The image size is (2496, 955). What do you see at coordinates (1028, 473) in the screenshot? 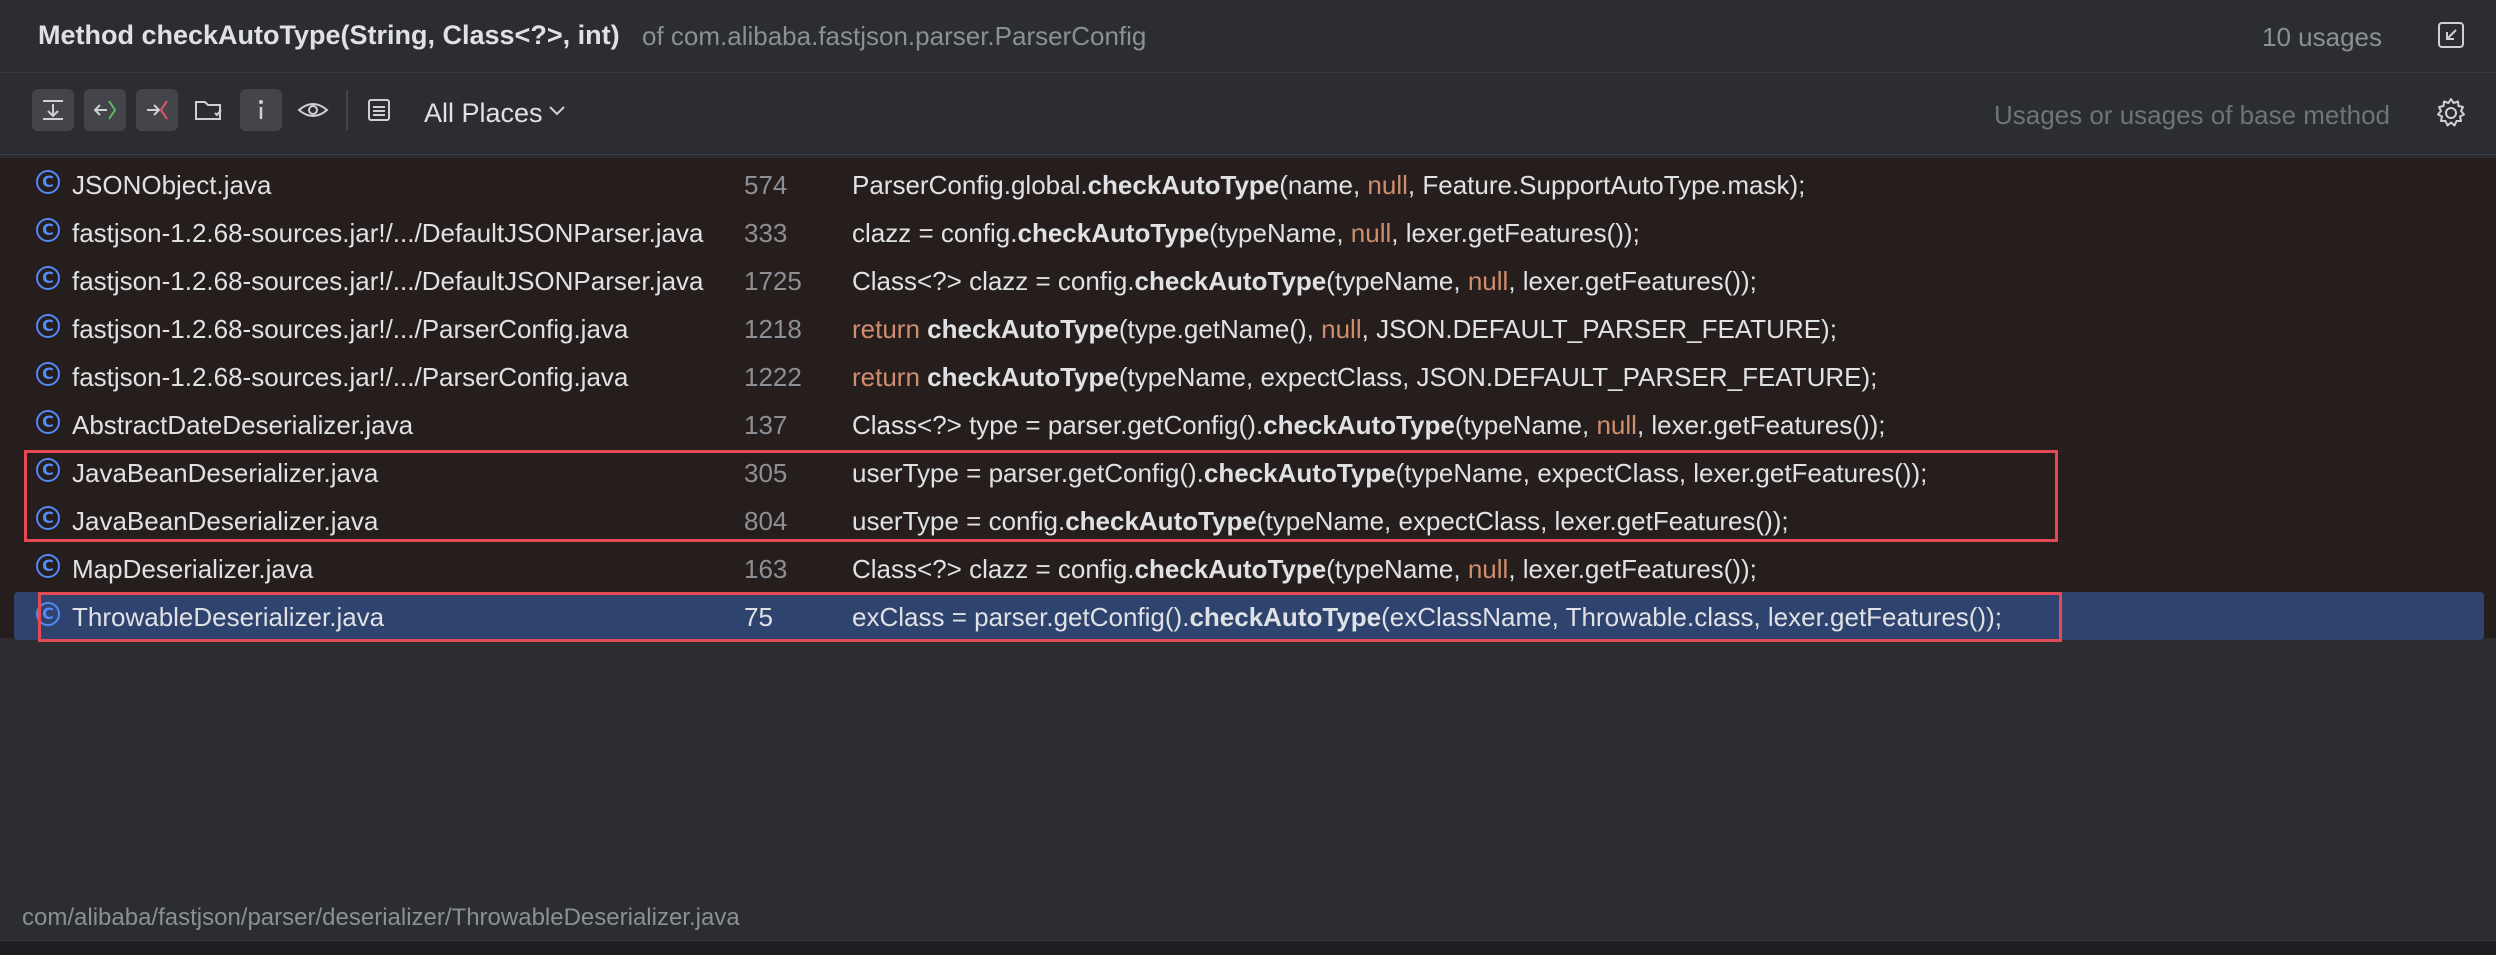
I see `code-prefix: userType = parser.getConfig().` at bounding box center [1028, 473].